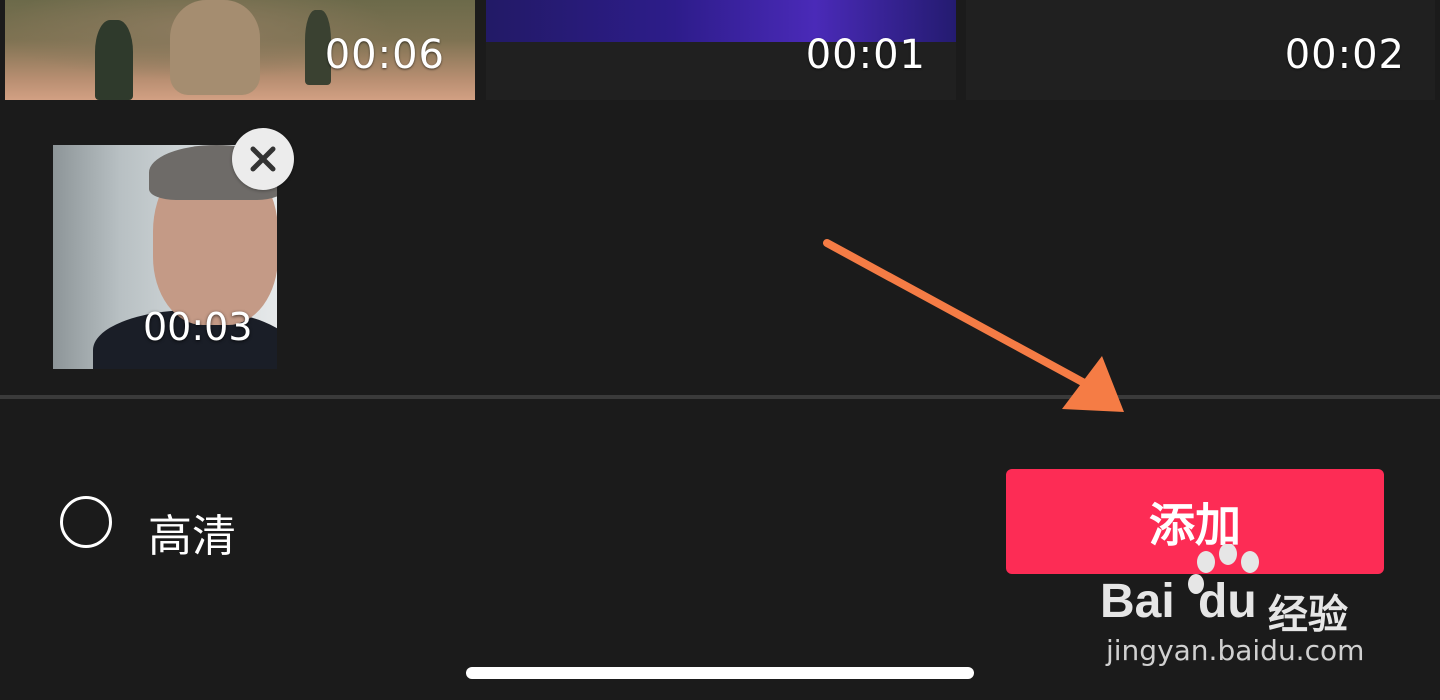 This screenshot has height=700, width=1440. I want to click on media-grid: 00:06 00:01 00:02, so click(720, 50).